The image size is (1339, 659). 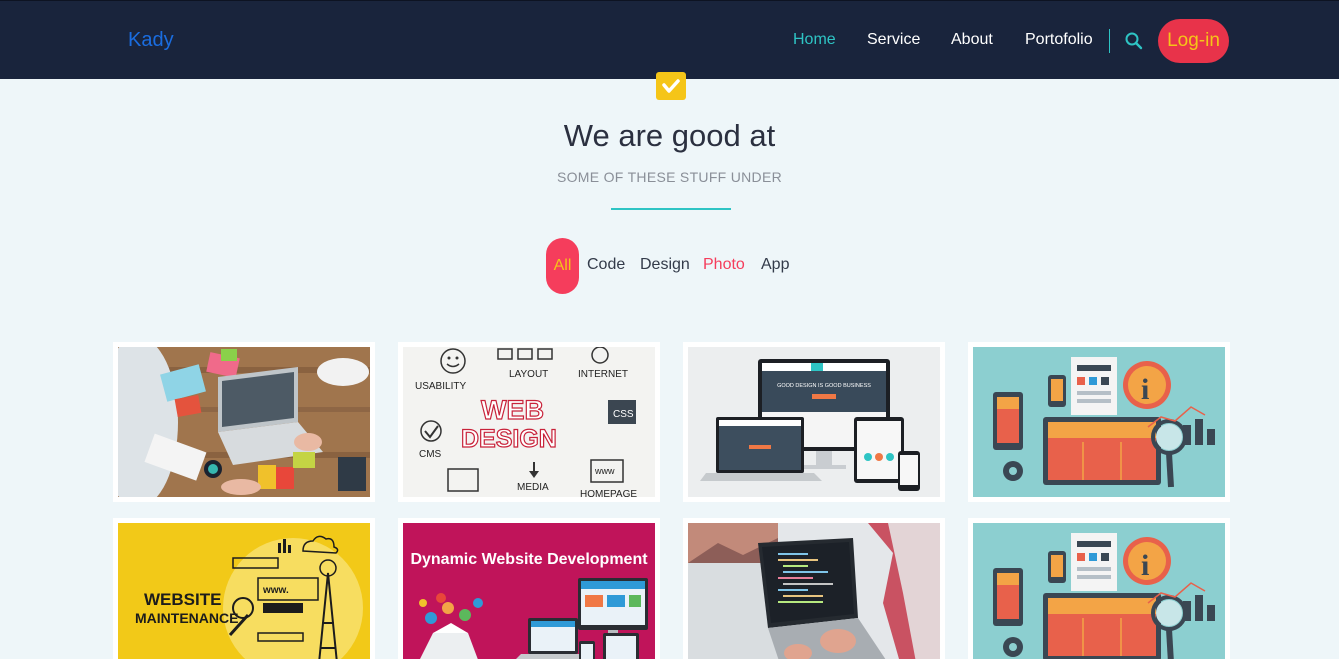 I want to click on layout-text: LAYOUT, so click(x=528, y=374).